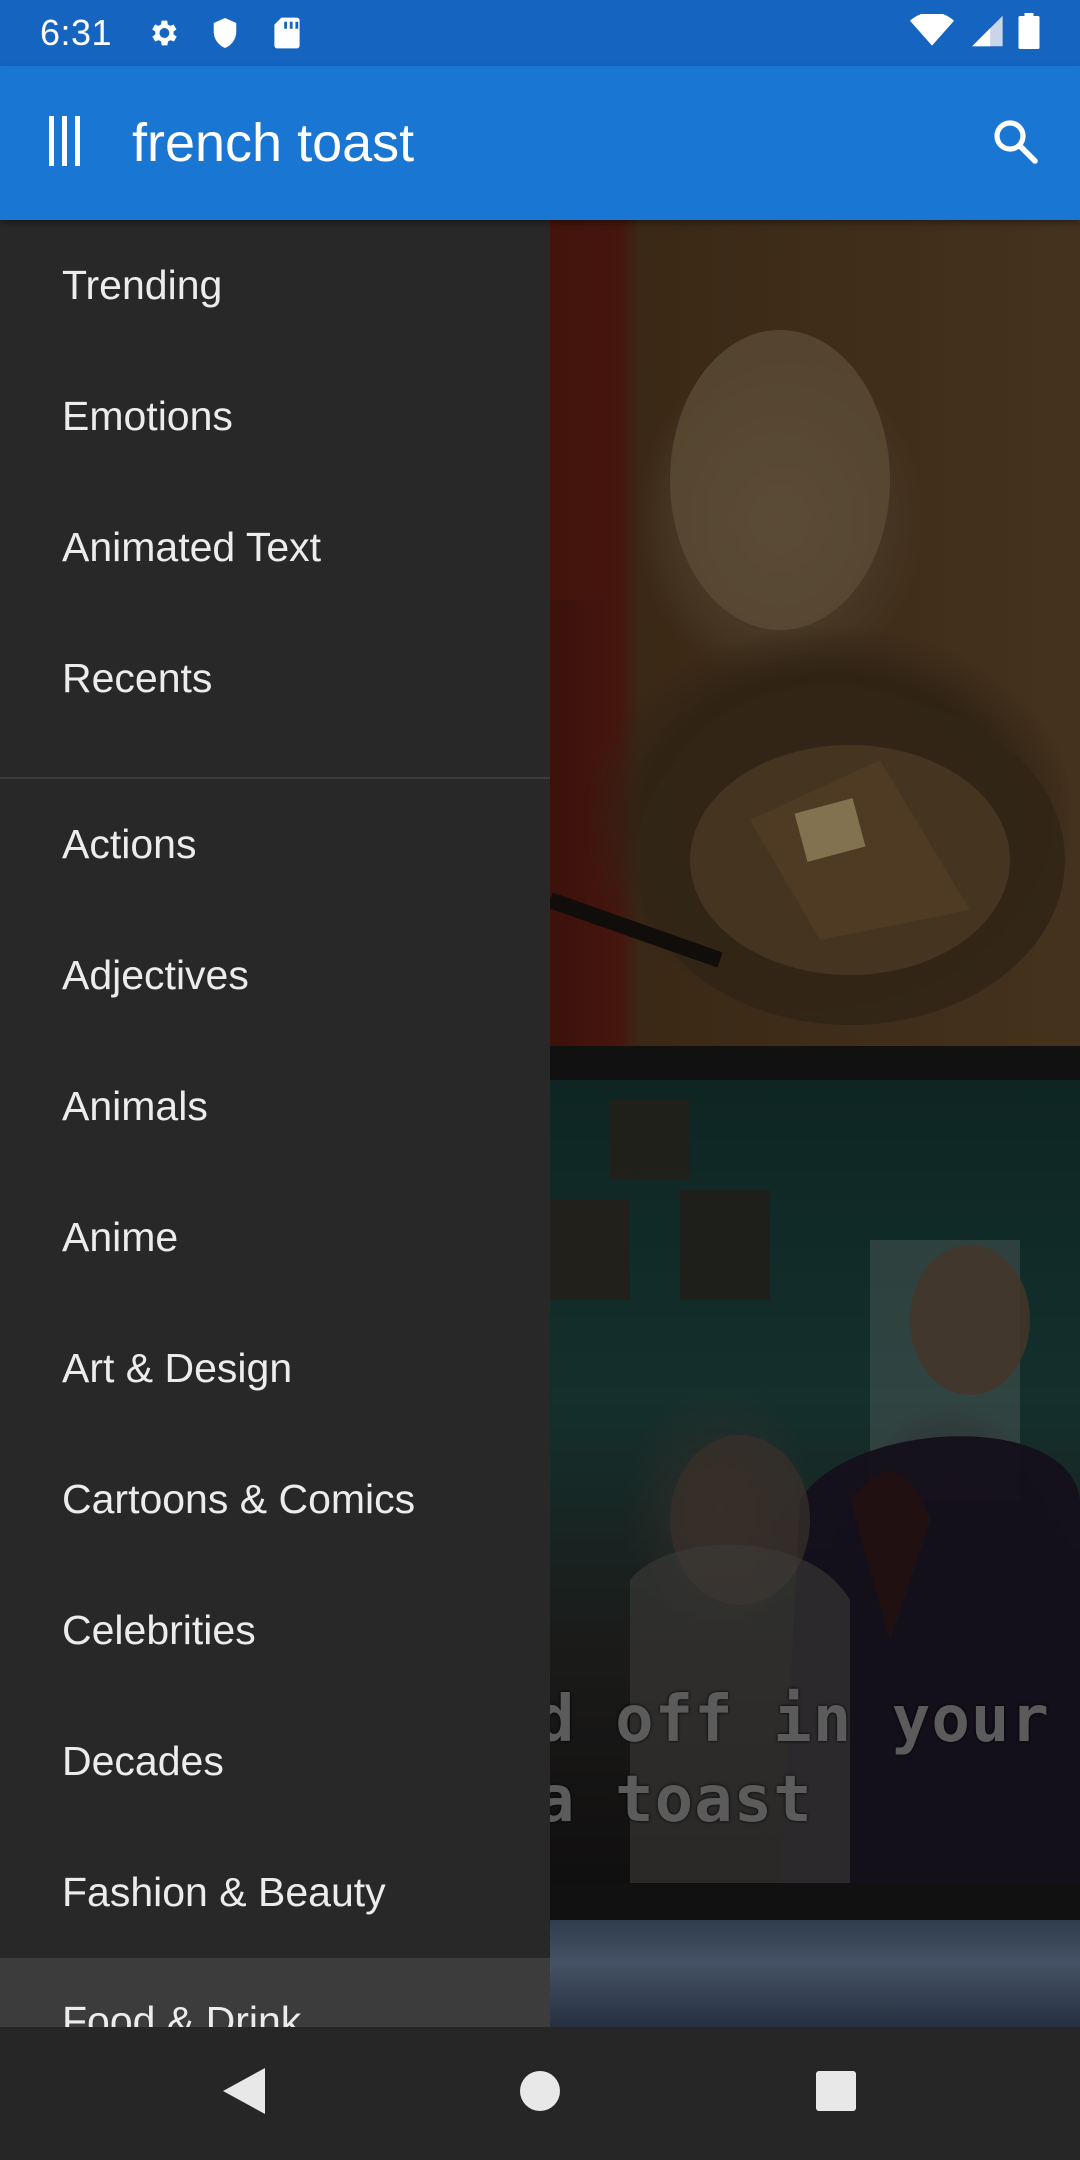  What do you see at coordinates (163, 33) in the screenshot?
I see `gear-icon` at bounding box center [163, 33].